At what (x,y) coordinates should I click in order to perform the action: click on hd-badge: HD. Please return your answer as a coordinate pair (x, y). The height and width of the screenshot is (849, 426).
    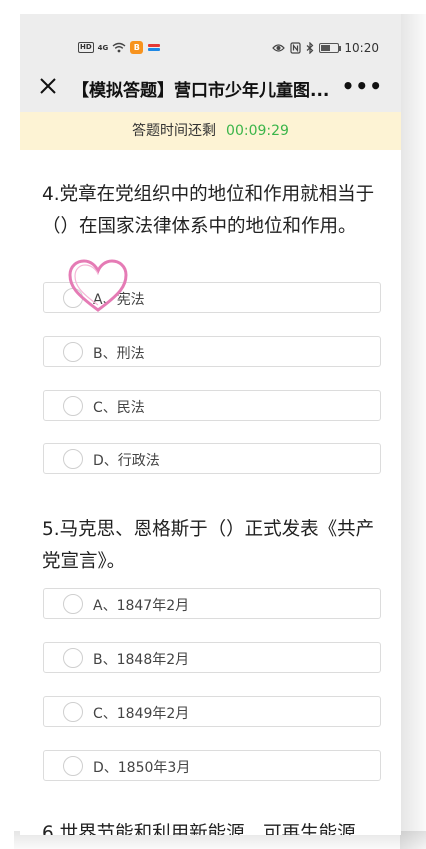
    Looking at the image, I should click on (86, 47).